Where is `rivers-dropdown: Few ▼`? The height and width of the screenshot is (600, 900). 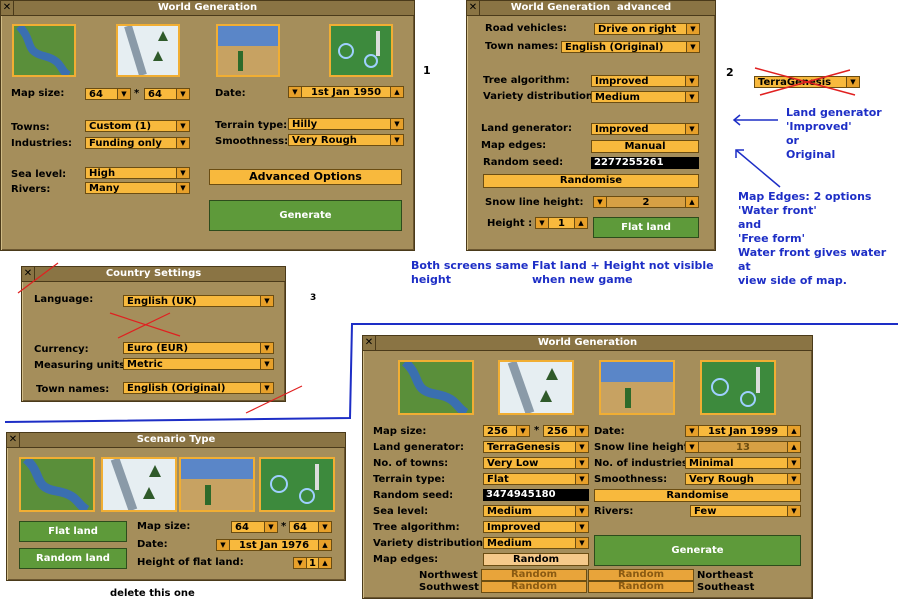
rivers-dropdown: Few ▼ is located at coordinates (745, 511).